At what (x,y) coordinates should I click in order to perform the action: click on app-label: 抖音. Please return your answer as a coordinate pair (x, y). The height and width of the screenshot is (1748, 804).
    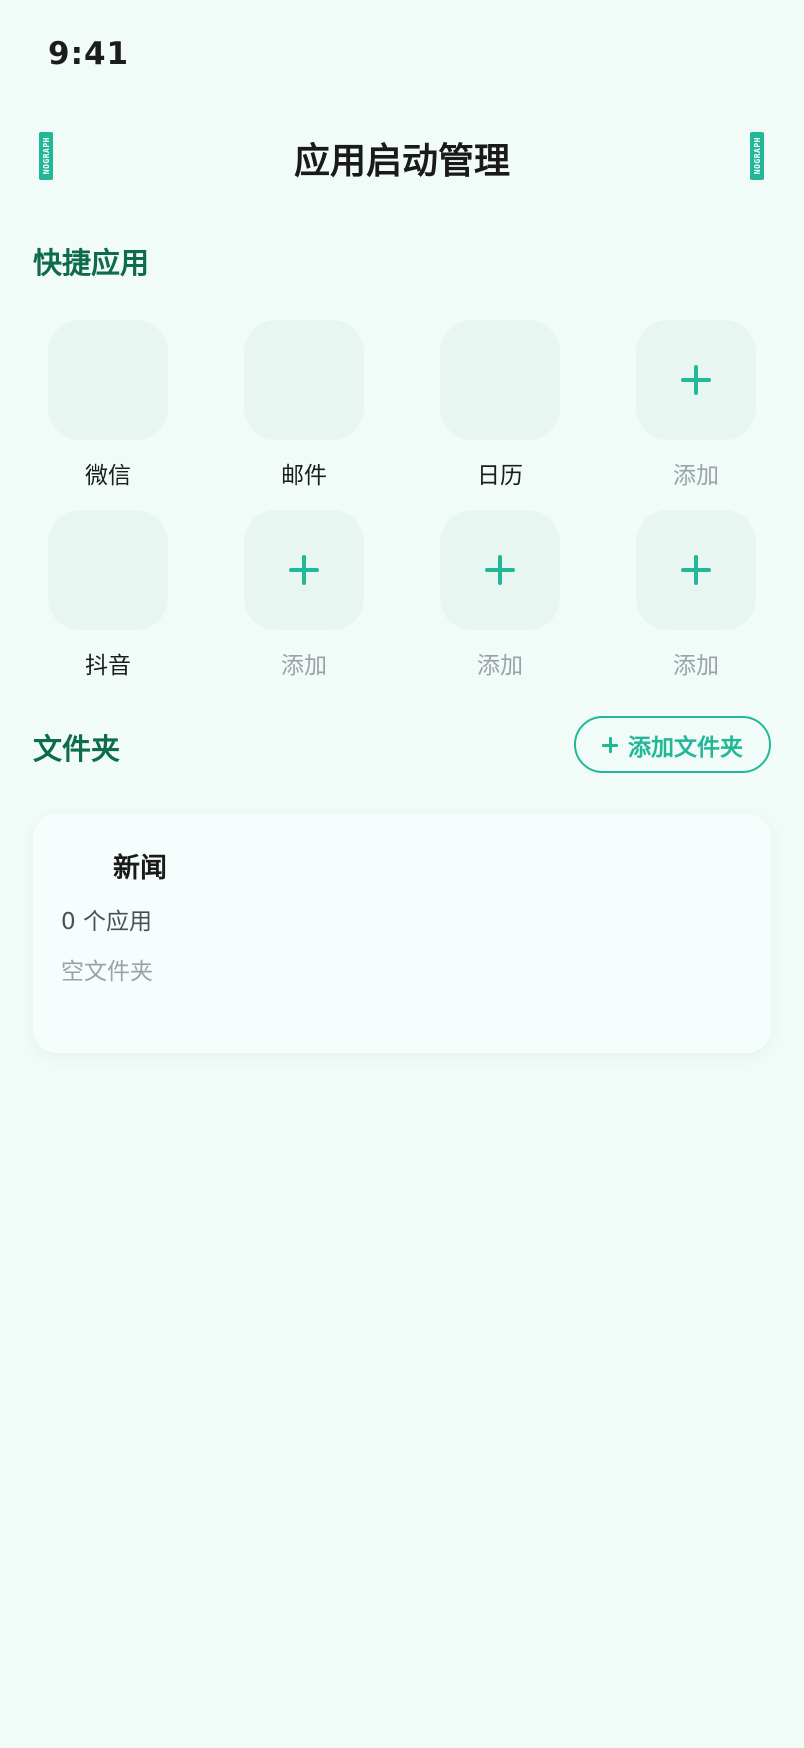
    Looking at the image, I should click on (108, 666).